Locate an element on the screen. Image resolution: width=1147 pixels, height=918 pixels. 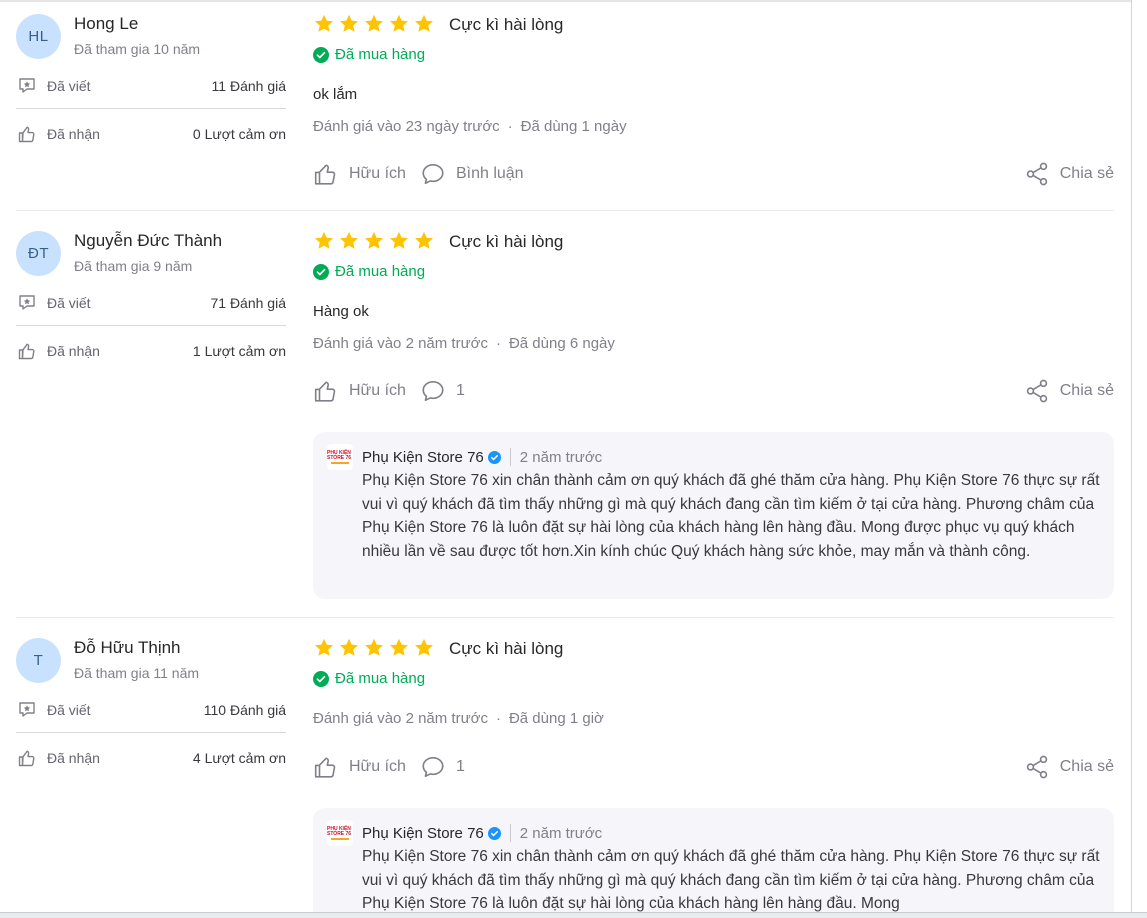
header-divider is located at coordinates (510, 457).